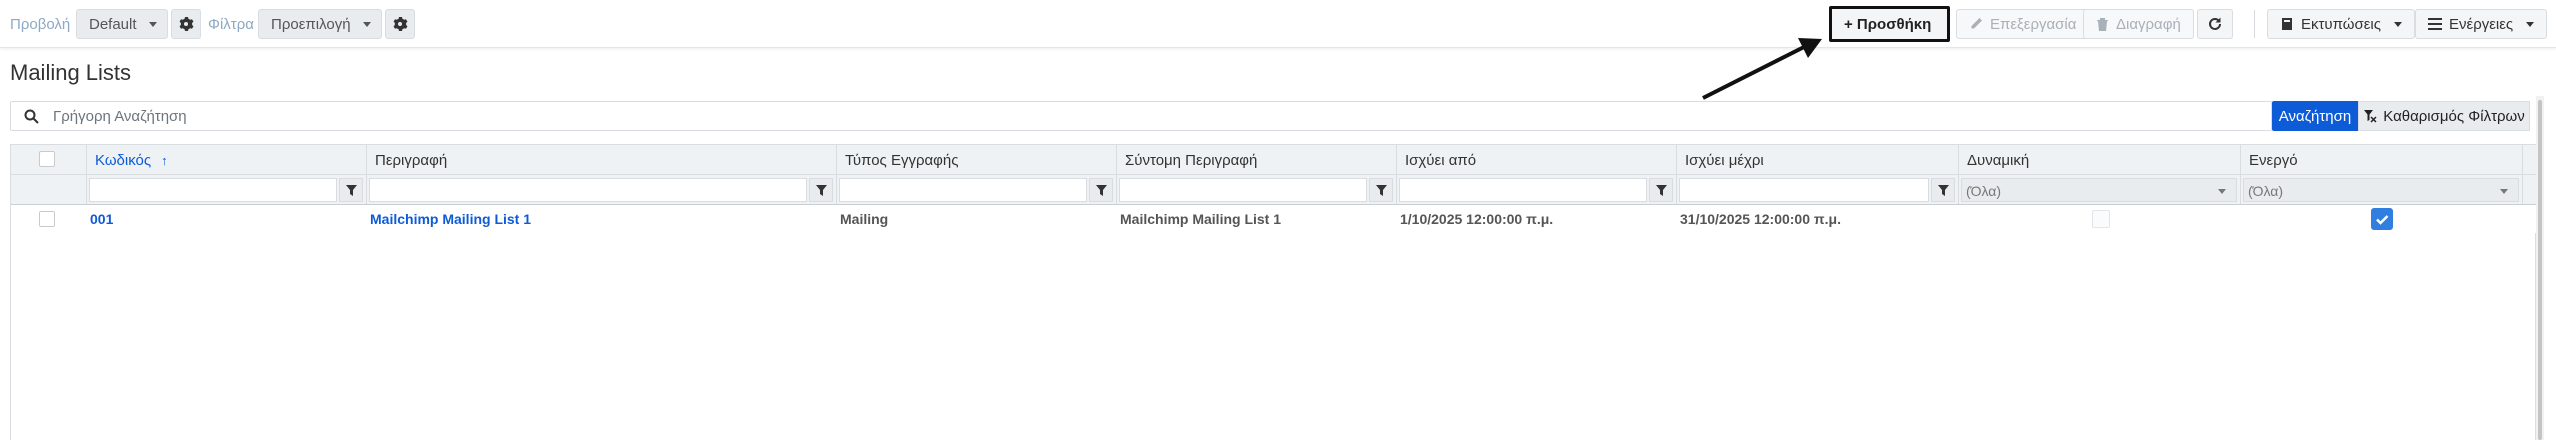 This screenshot has height=440, width=2556. I want to click on column-header-dynamic-label: Δυναμική, so click(1998, 160).